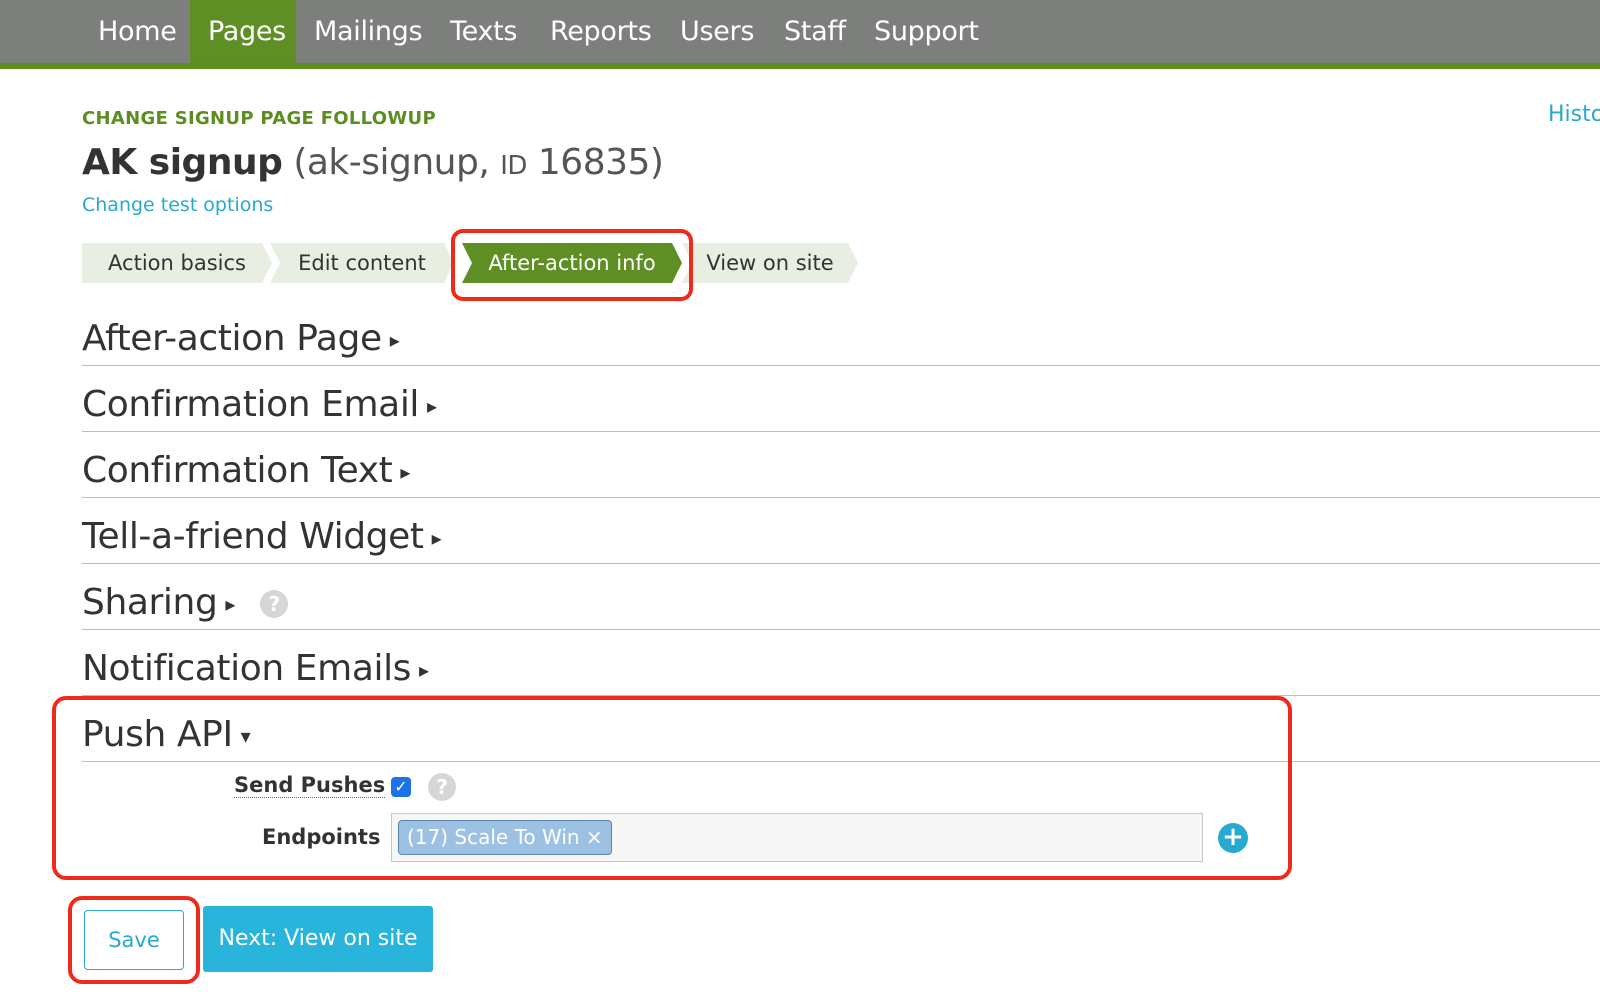 This screenshot has height=992, width=1600. Describe the element at coordinates (232, 338) in the screenshot. I see `section-title-text: After-action Page` at that location.